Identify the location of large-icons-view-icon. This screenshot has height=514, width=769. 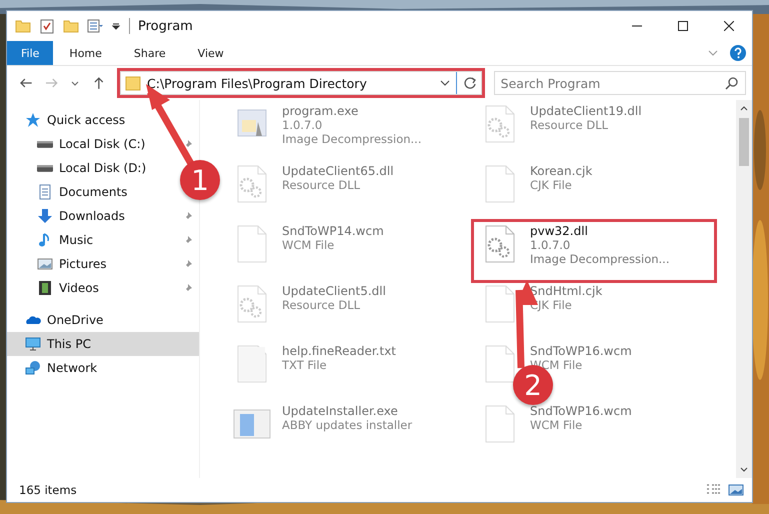
(736, 490).